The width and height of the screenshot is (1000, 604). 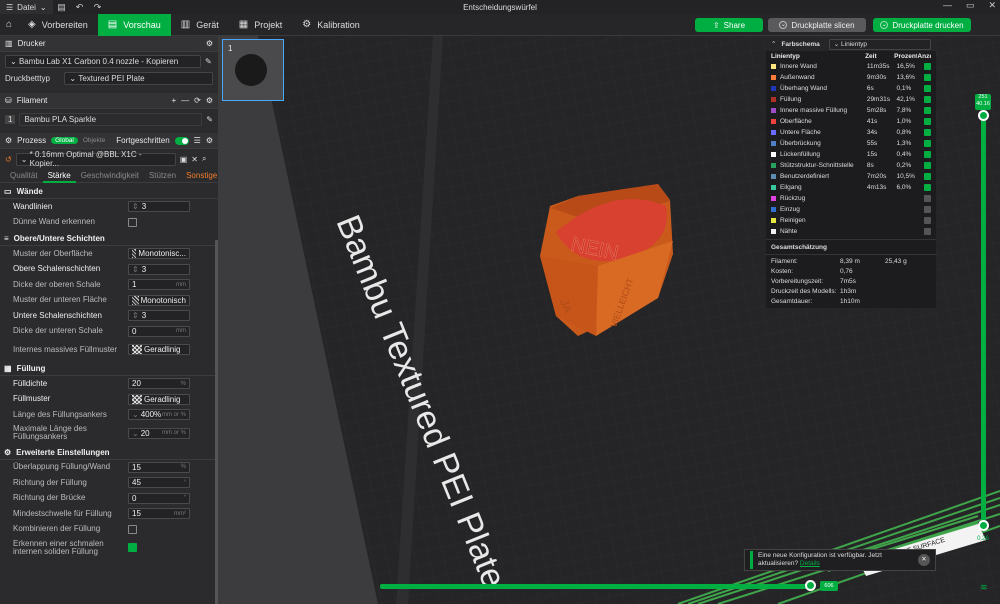 What do you see at coordinates (199, 176) in the screenshot?
I see `tab-others: Sonstige` at bounding box center [199, 176].